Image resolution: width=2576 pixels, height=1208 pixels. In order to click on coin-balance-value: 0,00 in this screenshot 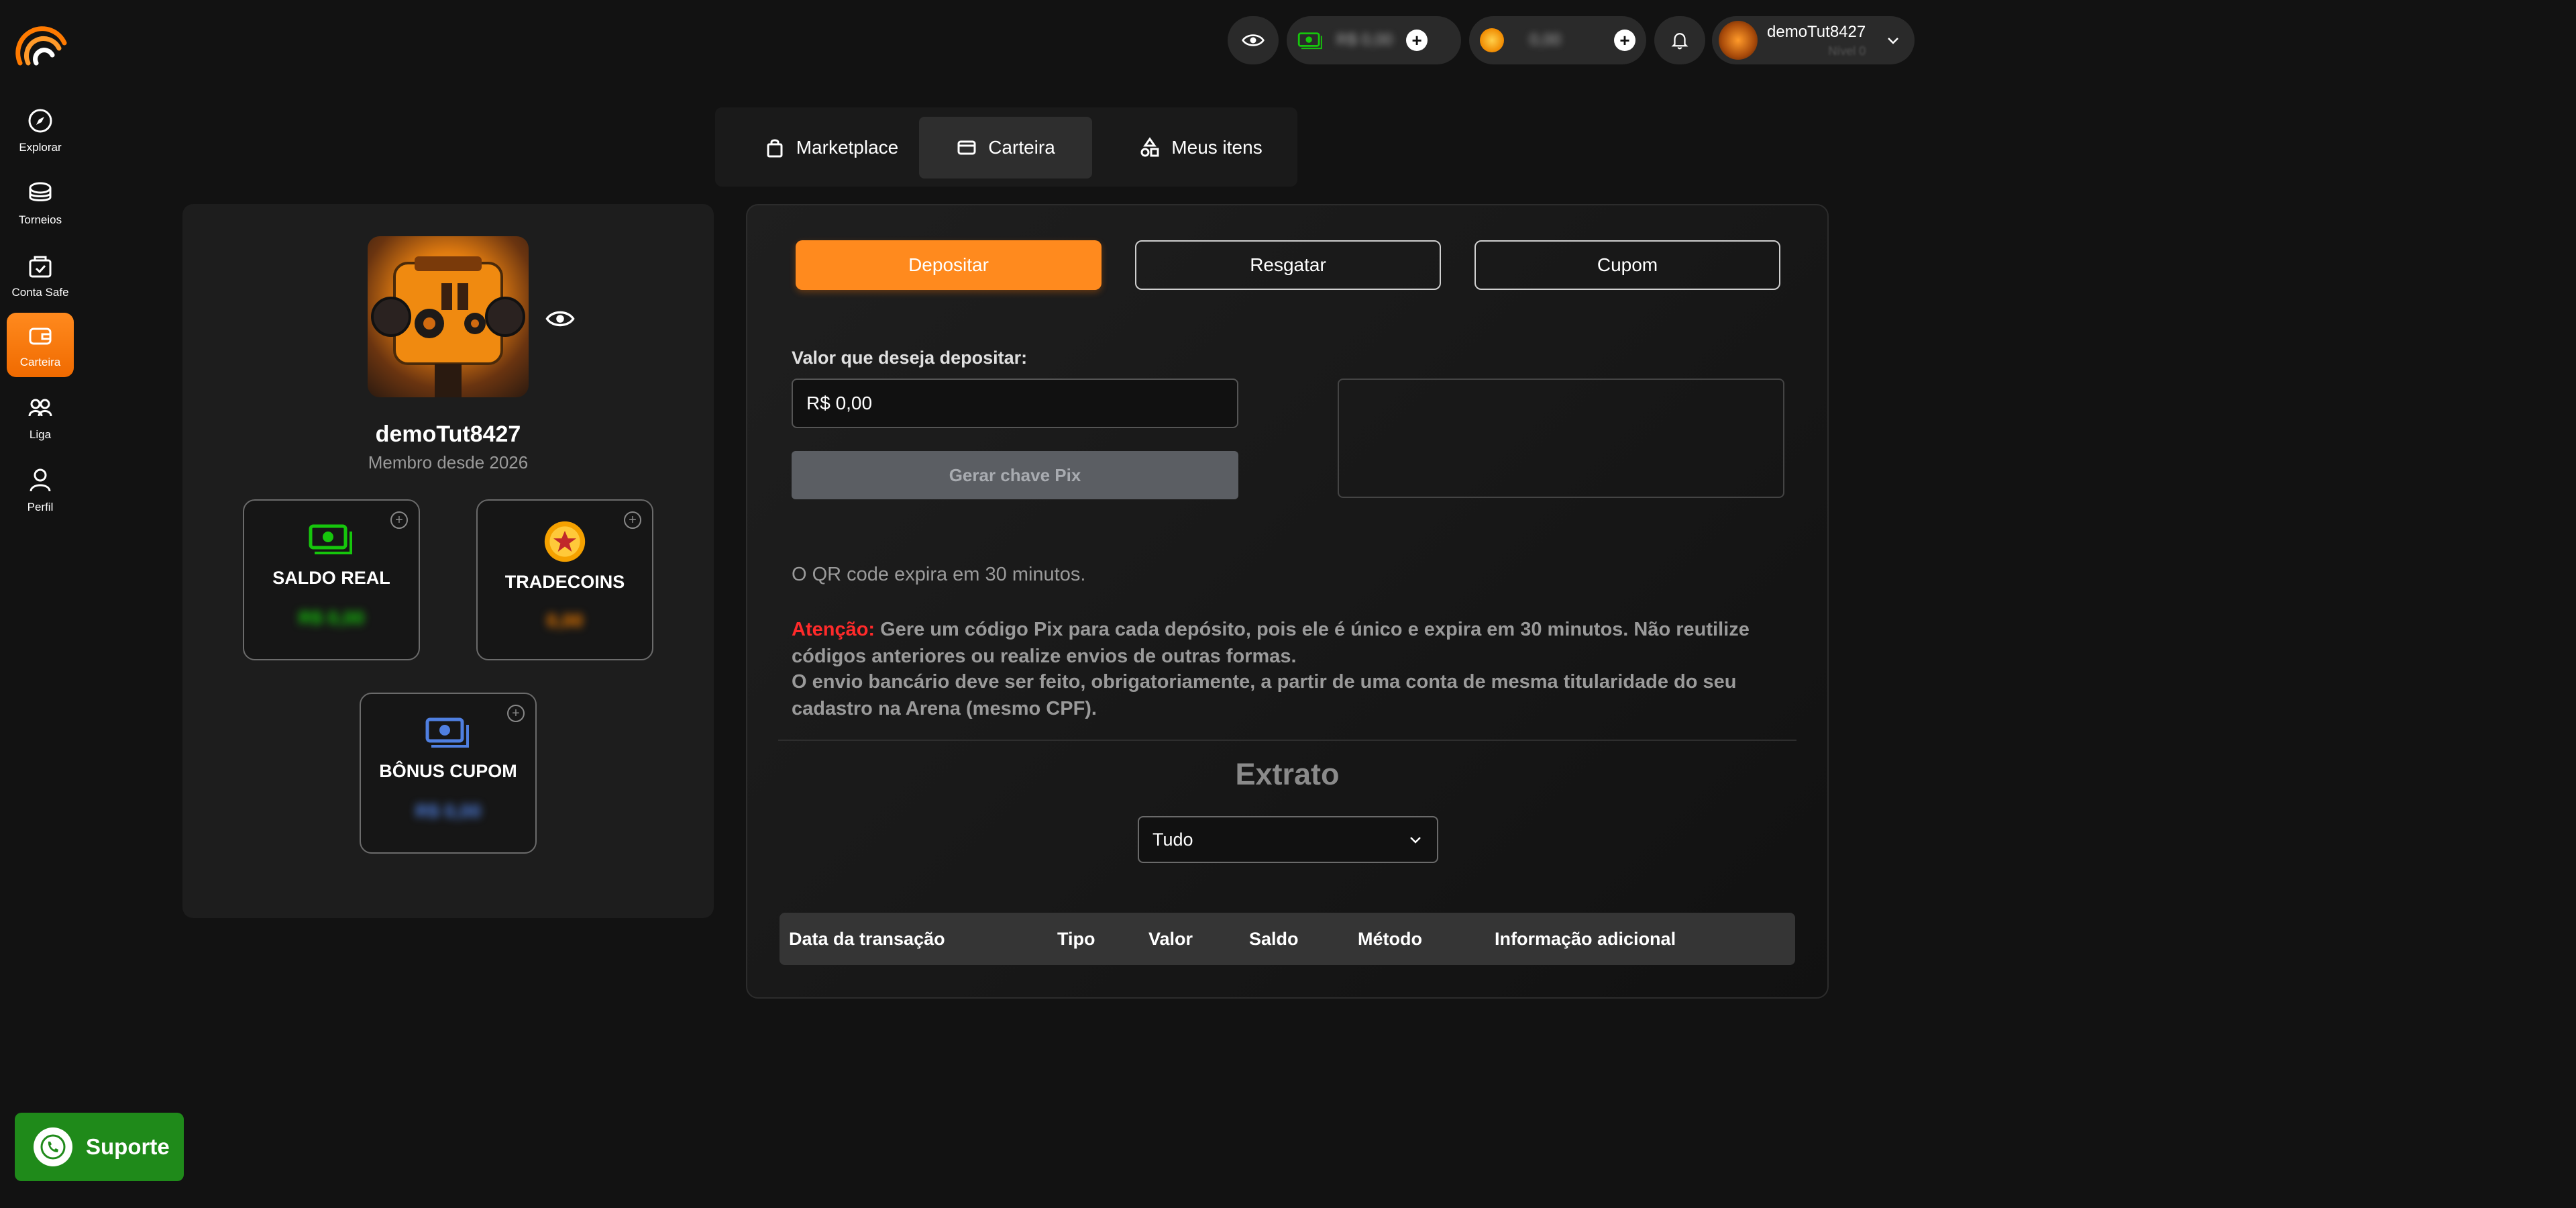, I will do `click(1545, 40)`.